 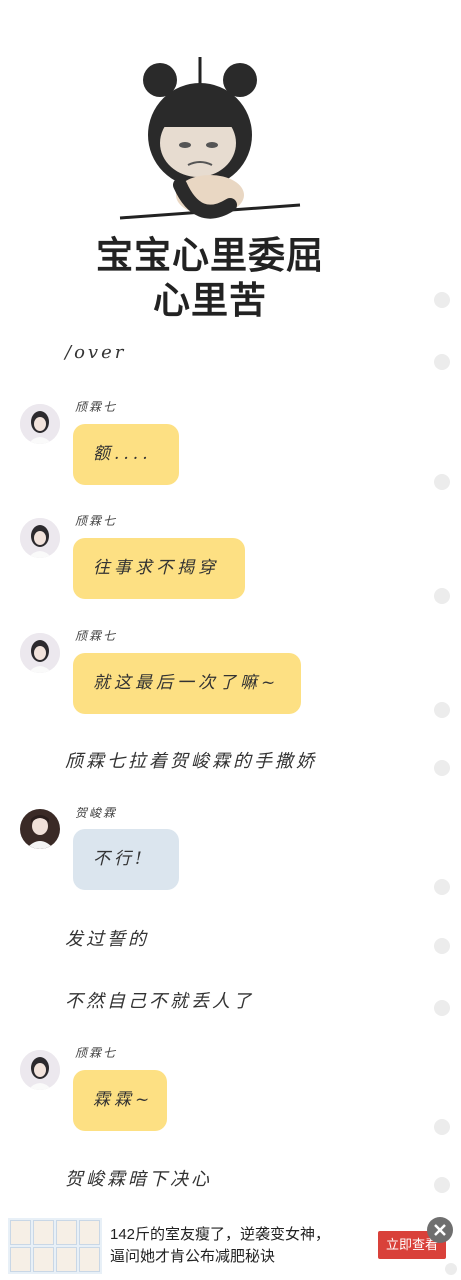 I want to click on narration-line: 不然自己不就丢人了, so click(x=159, y=1001).